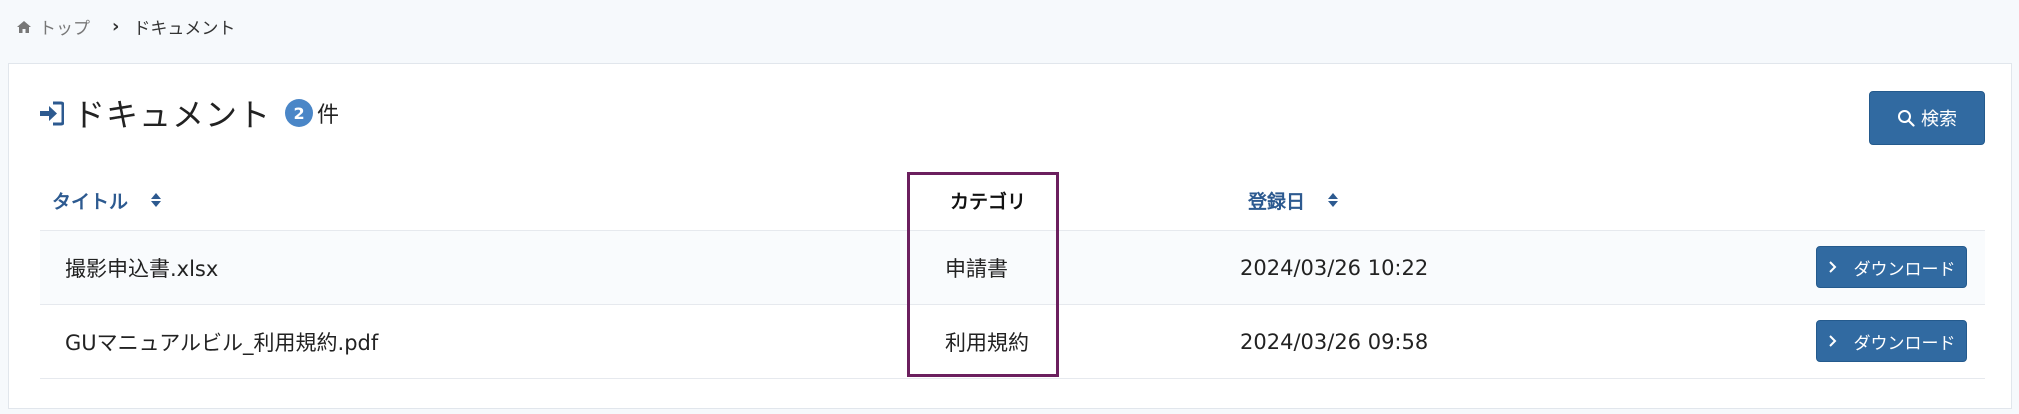  What do you see at coordinates (987, 343) in the screenshot?
I see `row-category: 利用規約` at bounding box center [987, 343].